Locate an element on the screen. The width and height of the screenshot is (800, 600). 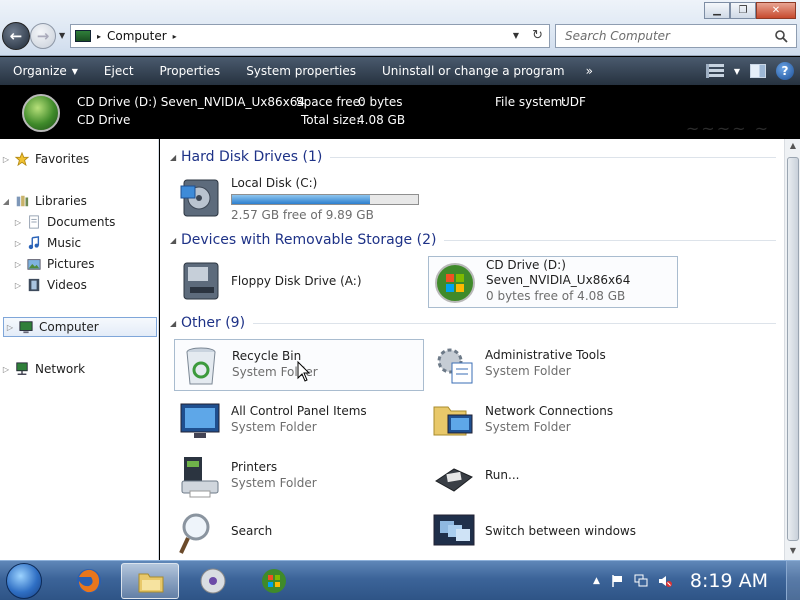
switch-windows-icon is located at coordinates (454, 530).